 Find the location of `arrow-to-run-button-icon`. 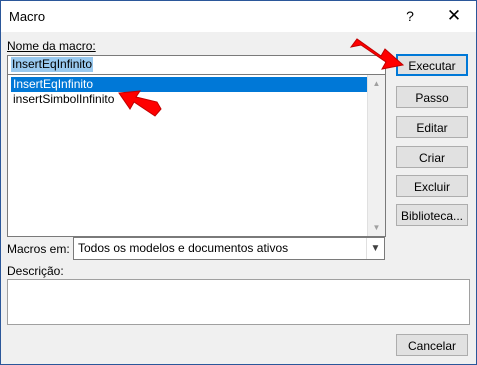

arrow-to-run-button-icon is located at coordinates (377, 54).